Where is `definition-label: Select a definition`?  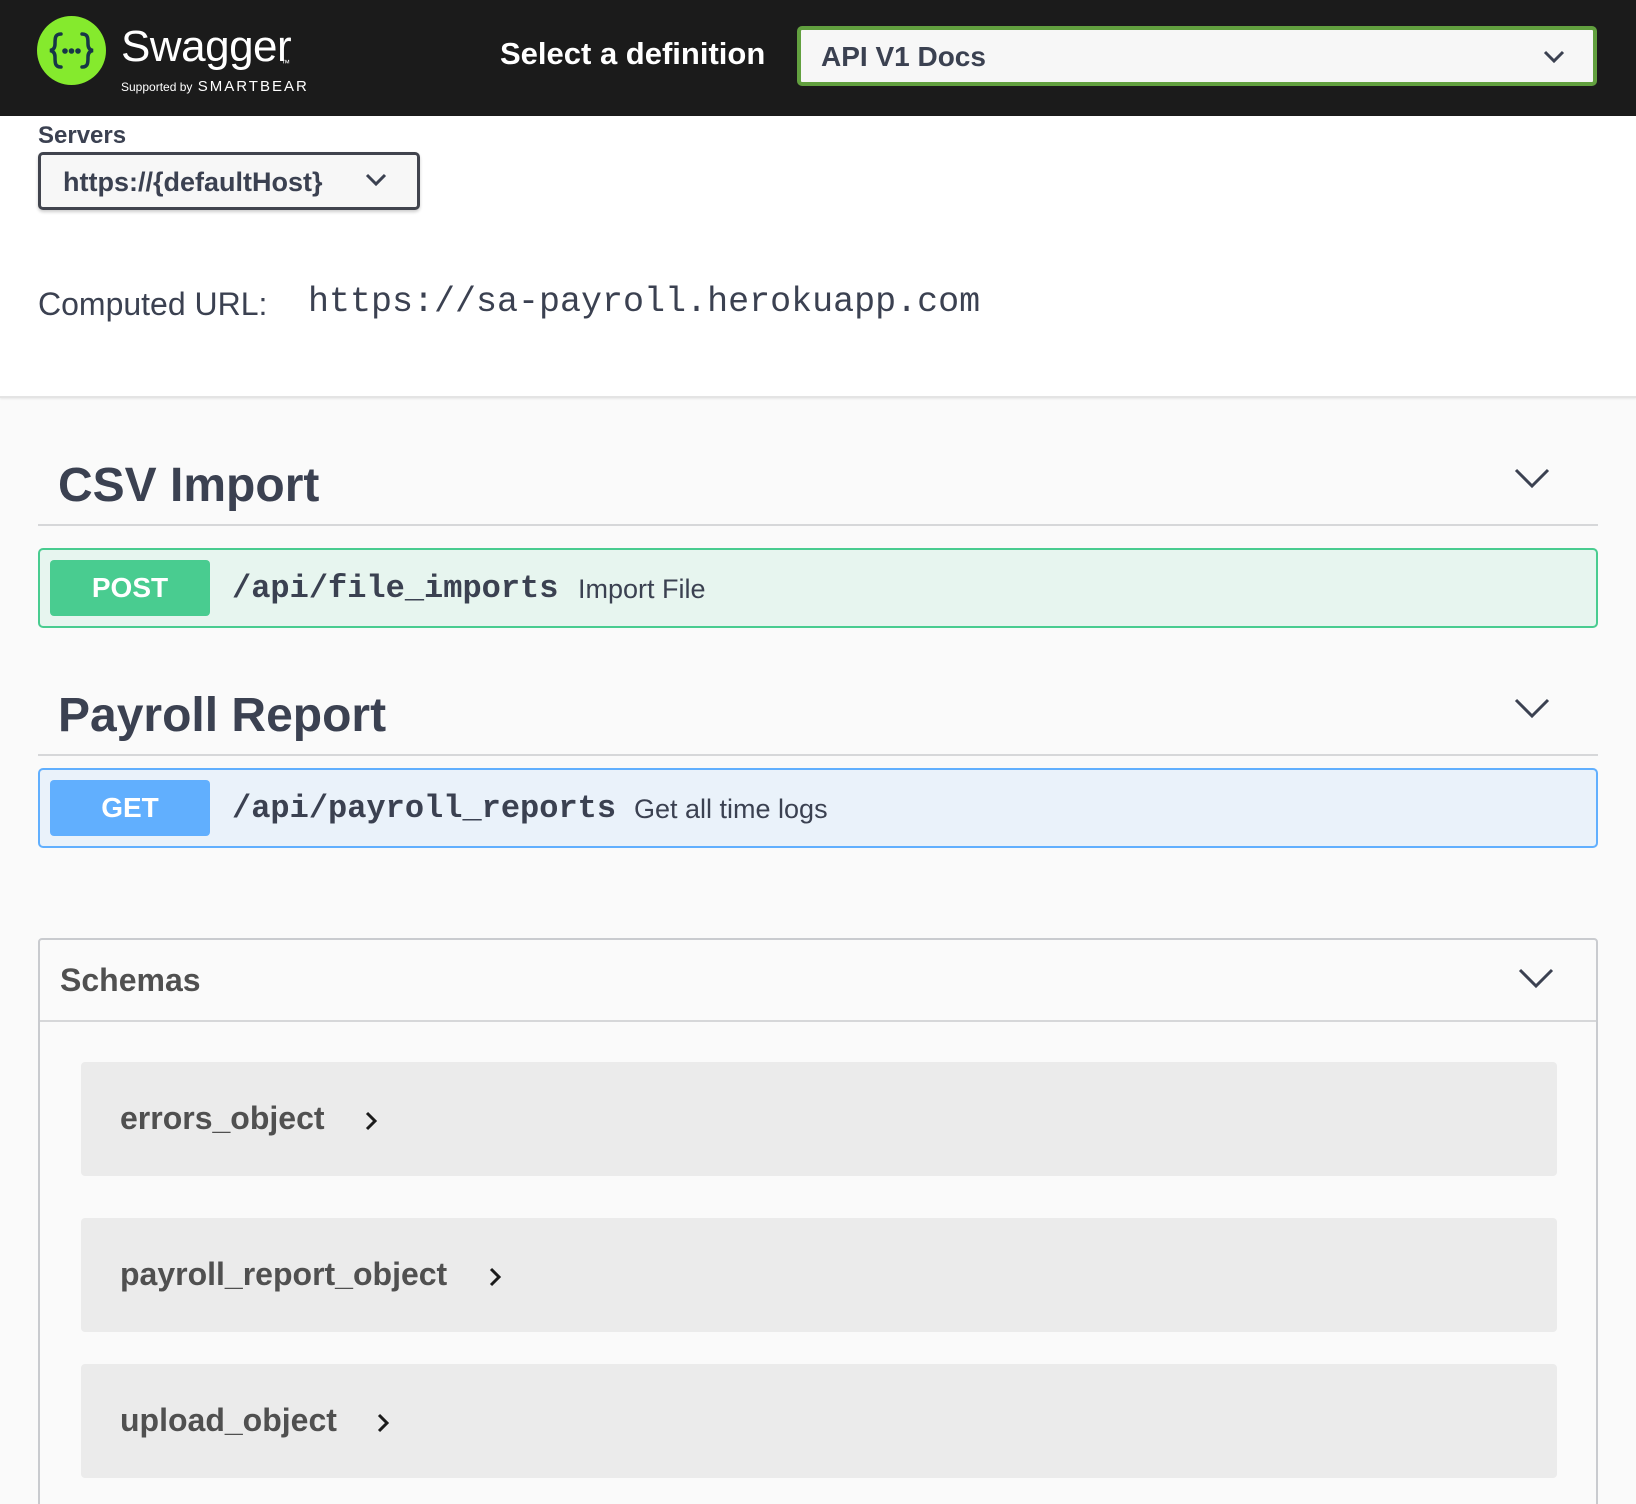 definition-label: Select a definition is located at coordinates (633, 53).